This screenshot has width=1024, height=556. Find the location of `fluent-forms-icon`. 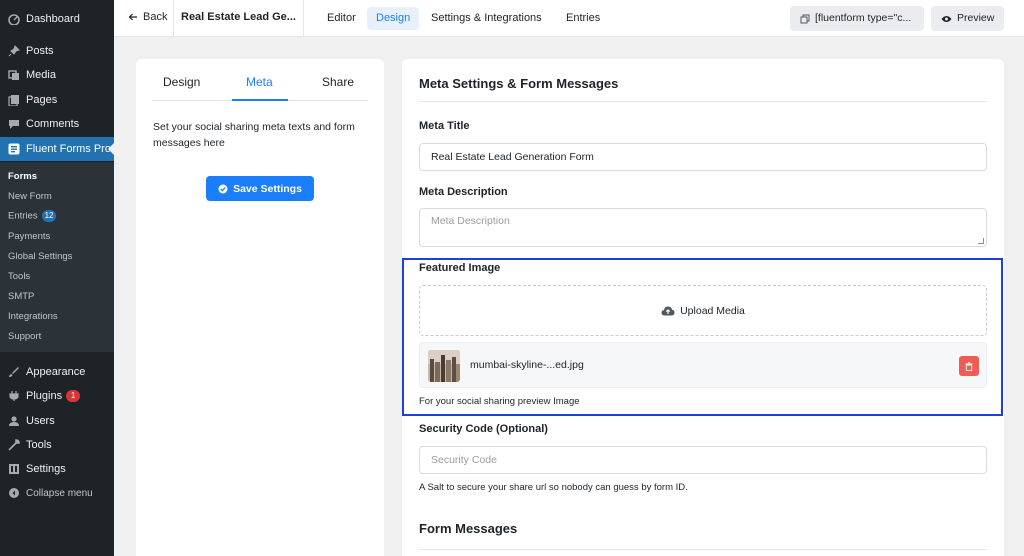

fluent-forms-icon is located at coordinates (13, 149).